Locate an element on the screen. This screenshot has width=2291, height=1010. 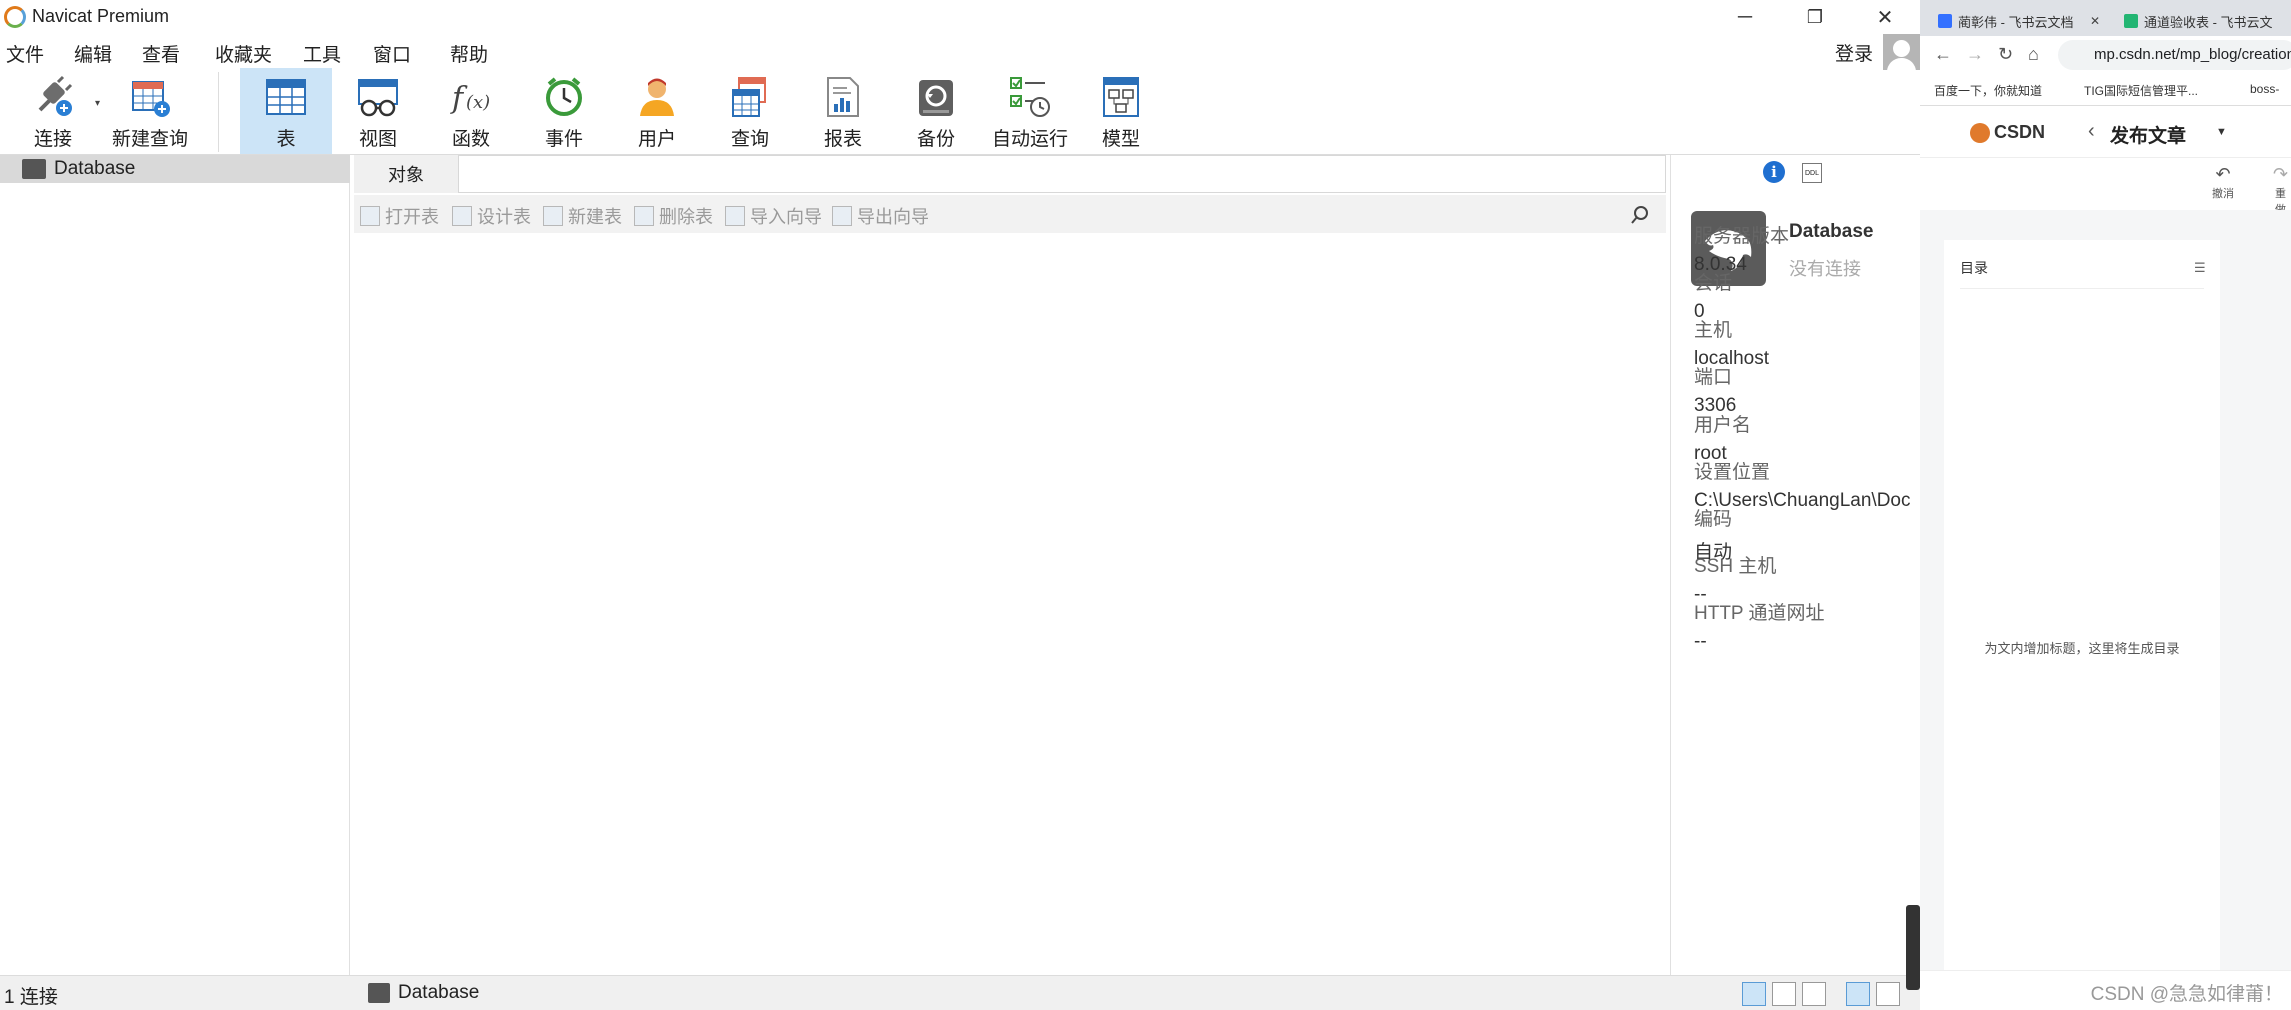
close-tab-icon: ✕ is located at coordinates (2095, 21).